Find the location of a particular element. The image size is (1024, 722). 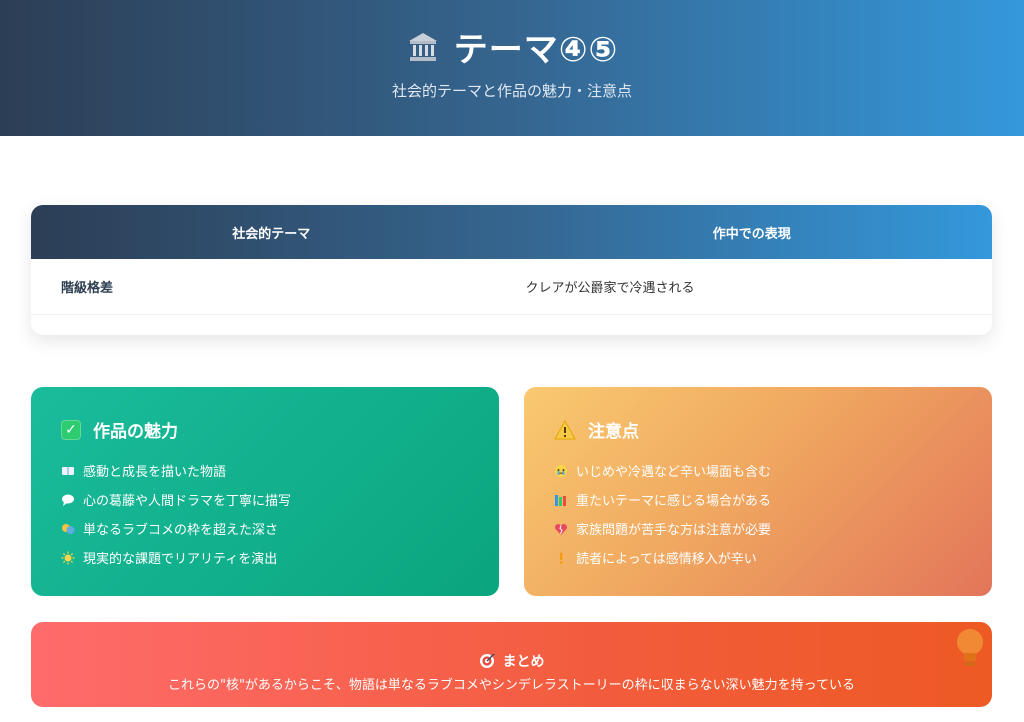

sun-icon is located at coordinates (68, 557).